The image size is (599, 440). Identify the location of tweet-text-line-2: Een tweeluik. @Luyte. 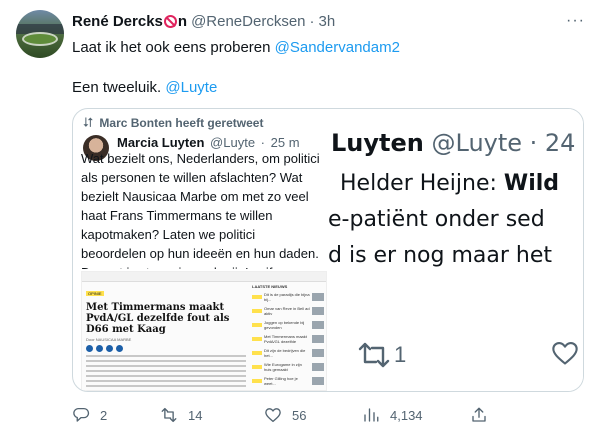
(144, 88).